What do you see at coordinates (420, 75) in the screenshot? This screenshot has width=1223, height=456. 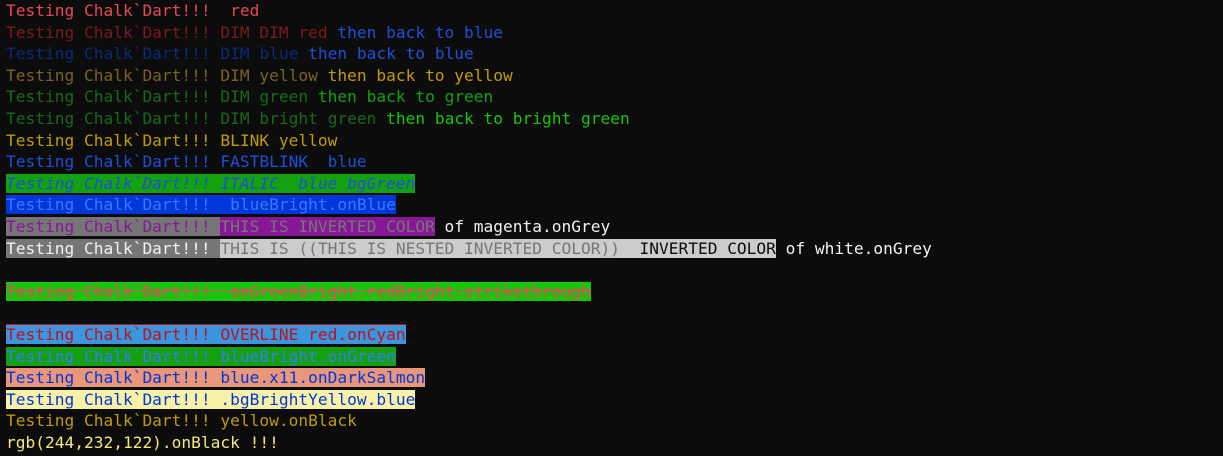 I see `terminal-text-segment: then back to yellow` at bounding box center [420, 75].